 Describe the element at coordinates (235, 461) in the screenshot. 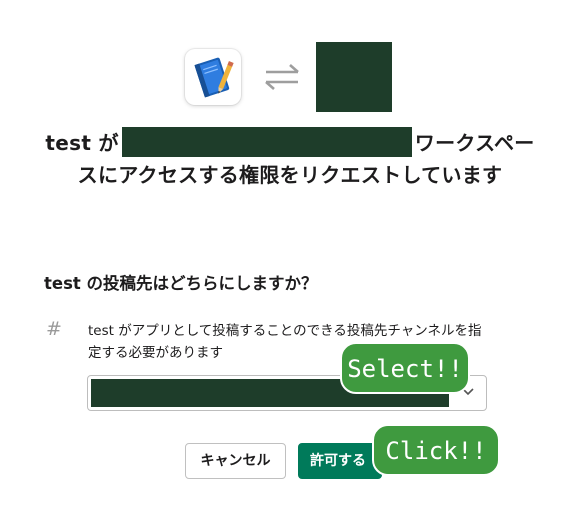

I see `cancel-button: キャンセル` at that location.